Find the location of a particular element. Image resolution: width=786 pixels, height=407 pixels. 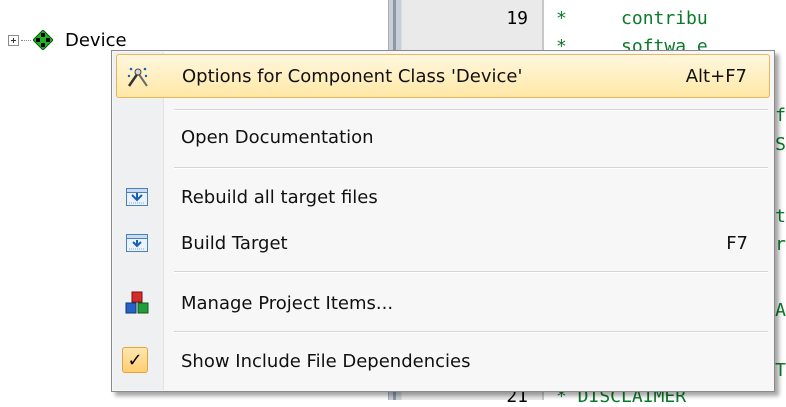

tree-item-device: Device is located at coordinates (67, 40).